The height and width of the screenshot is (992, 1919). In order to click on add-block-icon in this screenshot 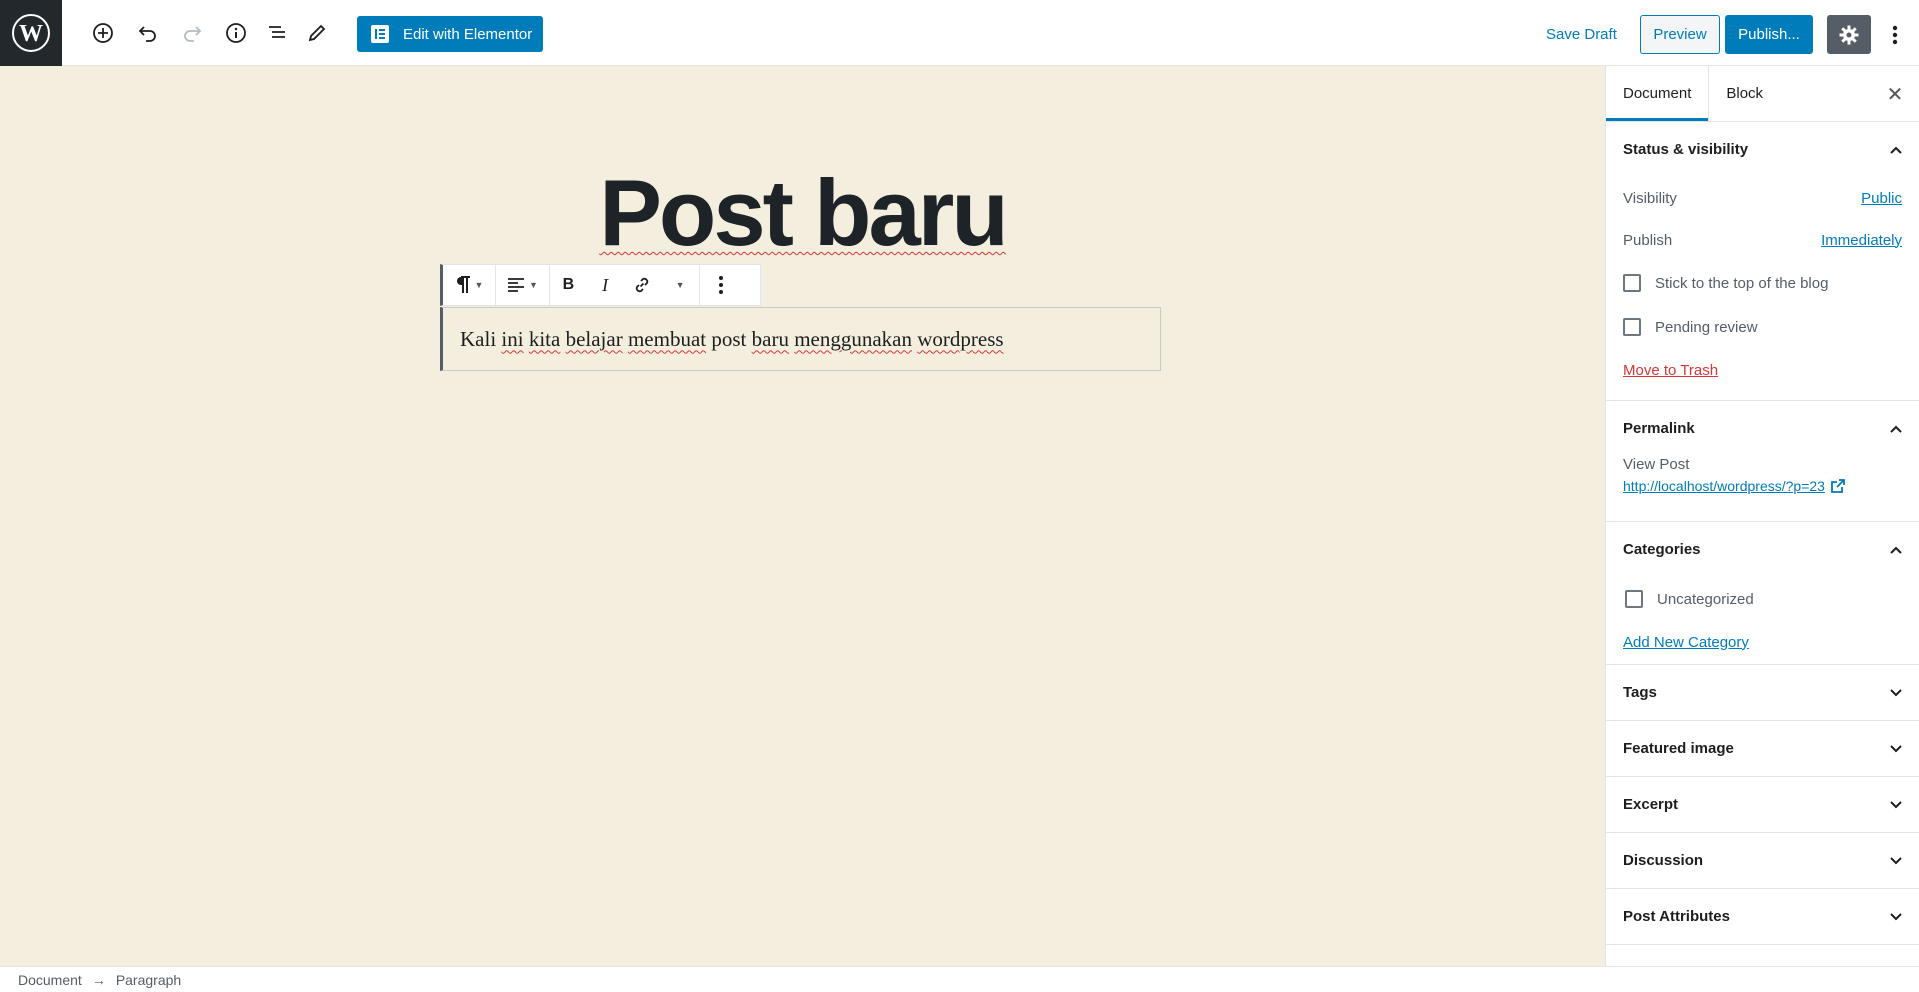, I will do `click(103, 33)`.